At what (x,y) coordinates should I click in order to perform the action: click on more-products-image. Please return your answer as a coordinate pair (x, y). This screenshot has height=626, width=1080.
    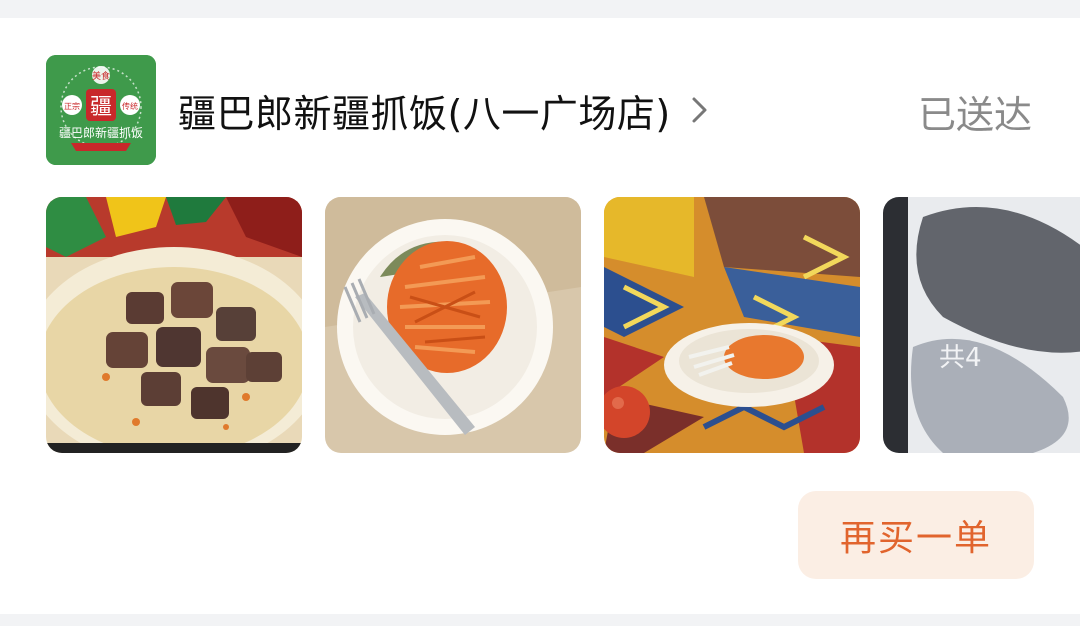
    Looking at the image, I should click on (981, 325).